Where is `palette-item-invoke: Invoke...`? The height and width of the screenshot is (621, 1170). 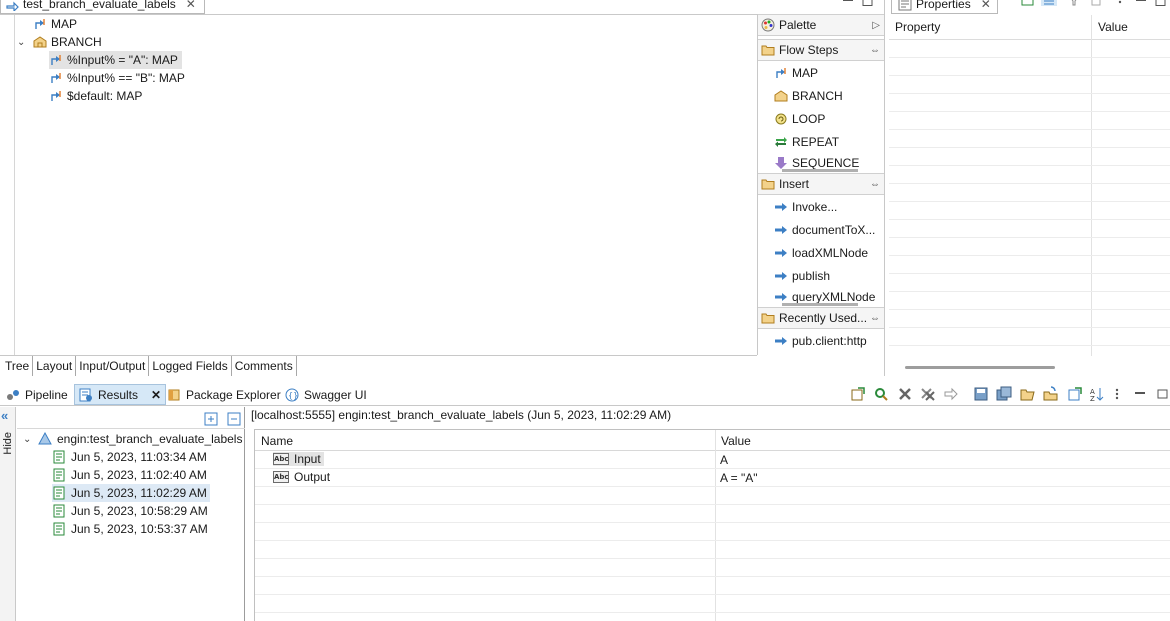
palette-item-invoke: Invoke... is located at coordinates (805, 207).